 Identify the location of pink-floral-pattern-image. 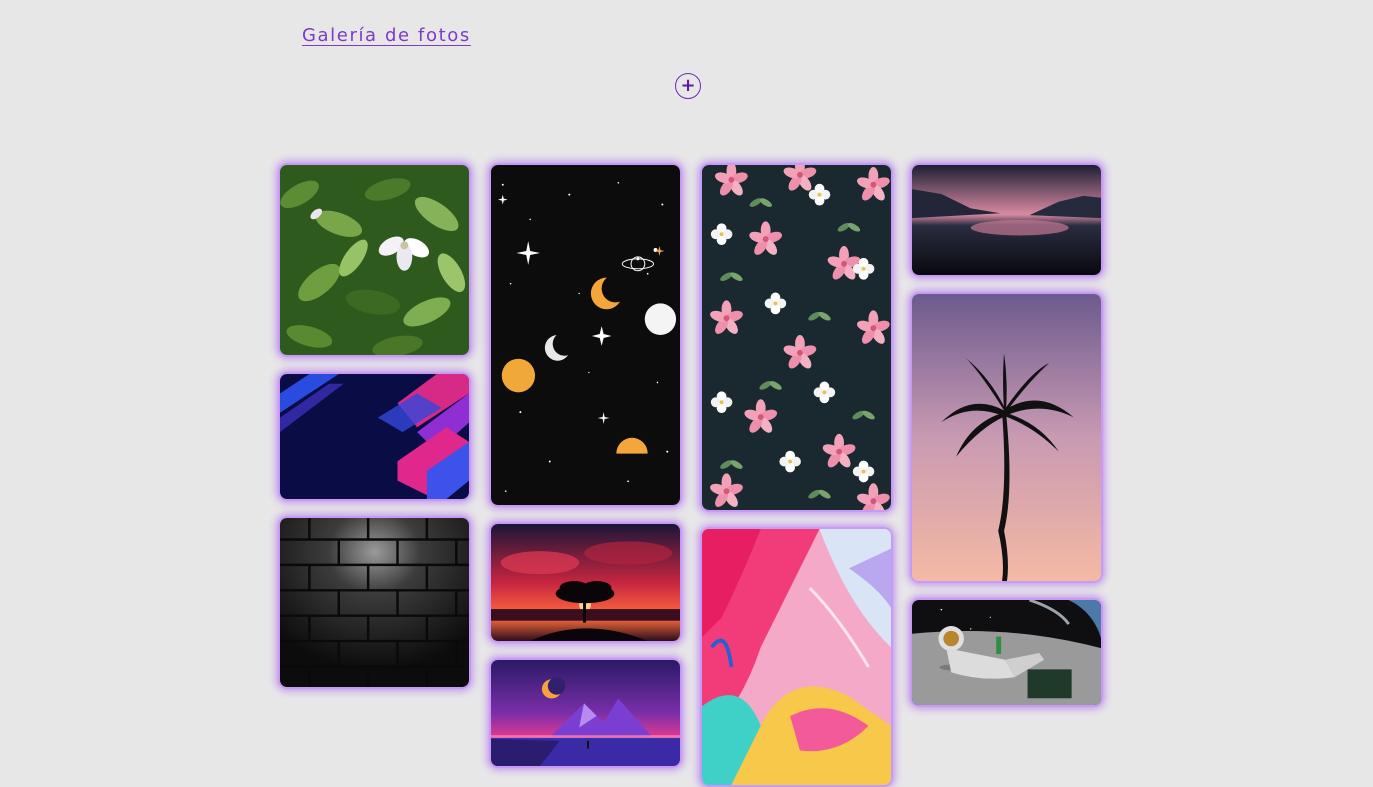
(796, 337).